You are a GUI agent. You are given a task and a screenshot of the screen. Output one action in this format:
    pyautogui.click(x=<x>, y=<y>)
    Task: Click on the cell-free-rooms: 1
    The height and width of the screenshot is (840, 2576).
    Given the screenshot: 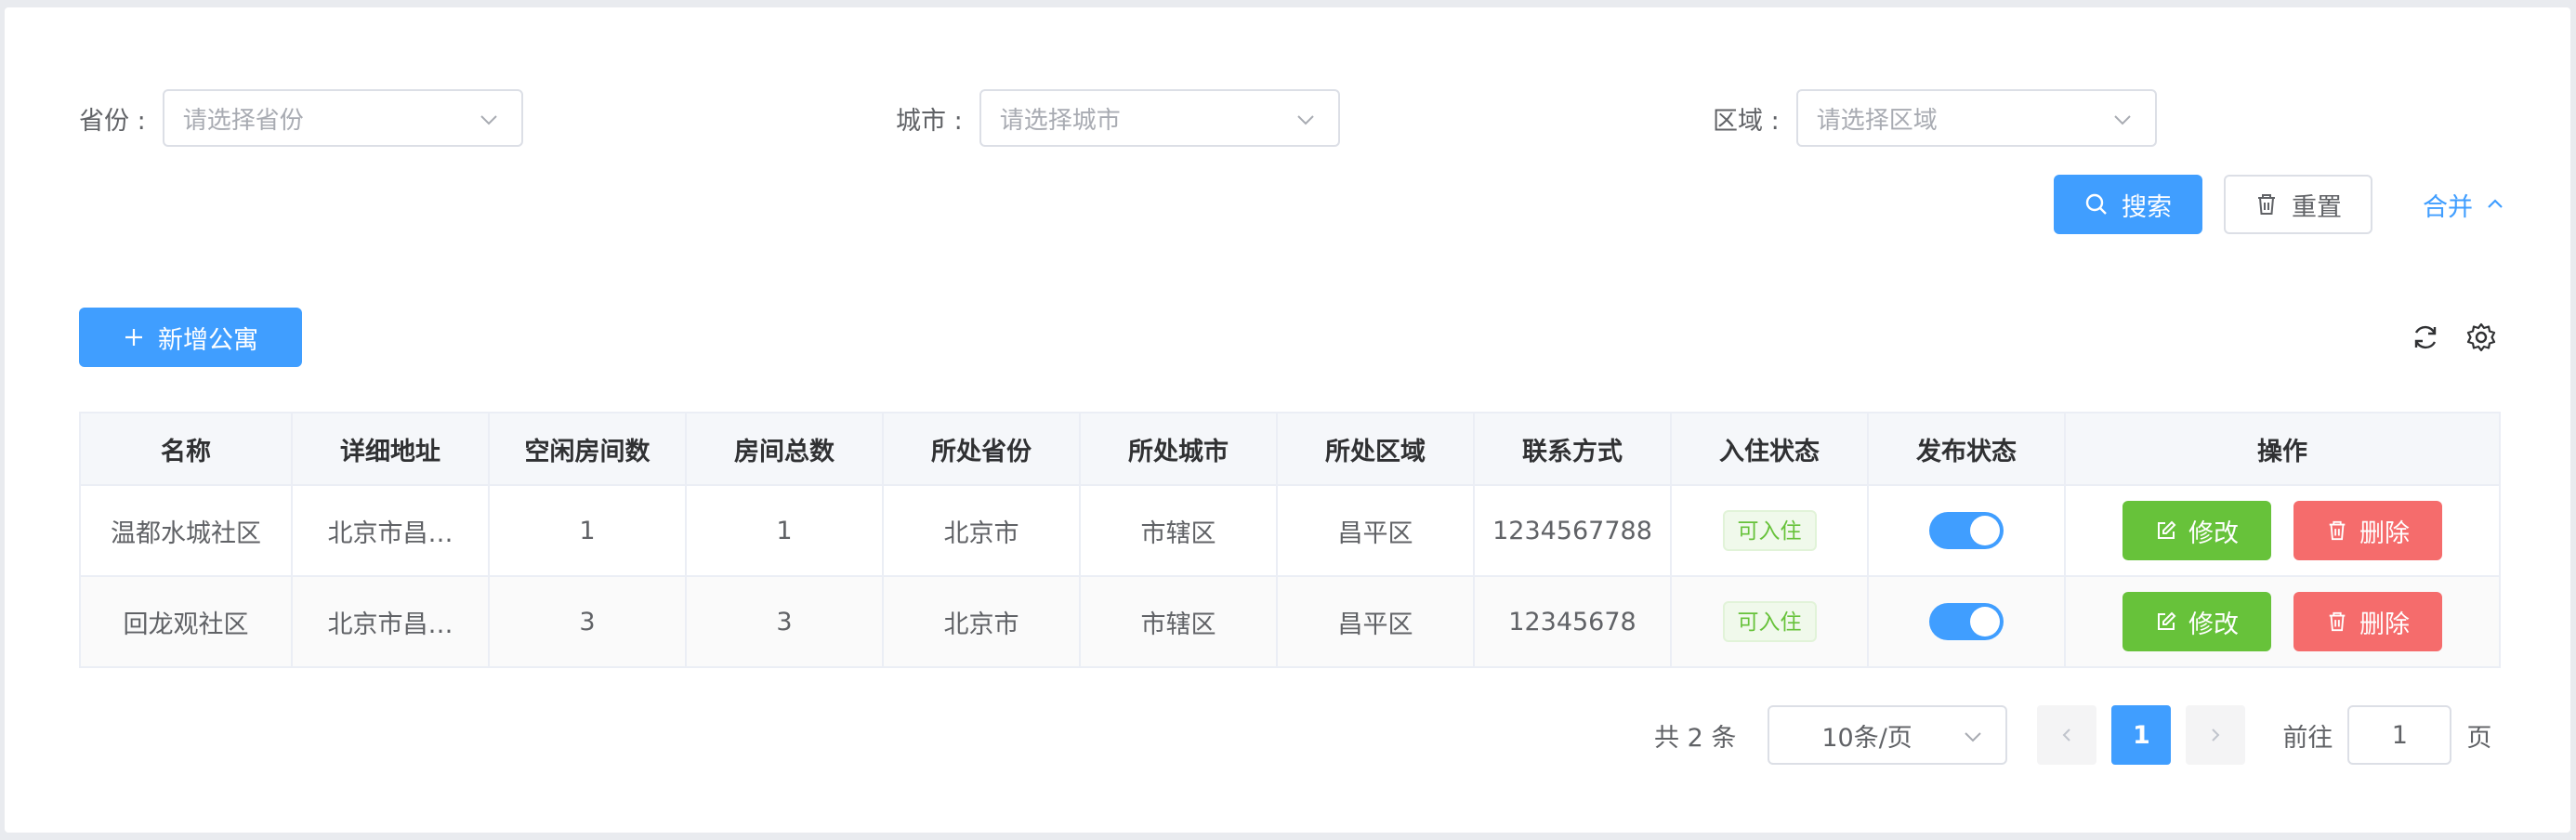 What is the action you would take?
    pyautogui.click(x=587, y=530)
    